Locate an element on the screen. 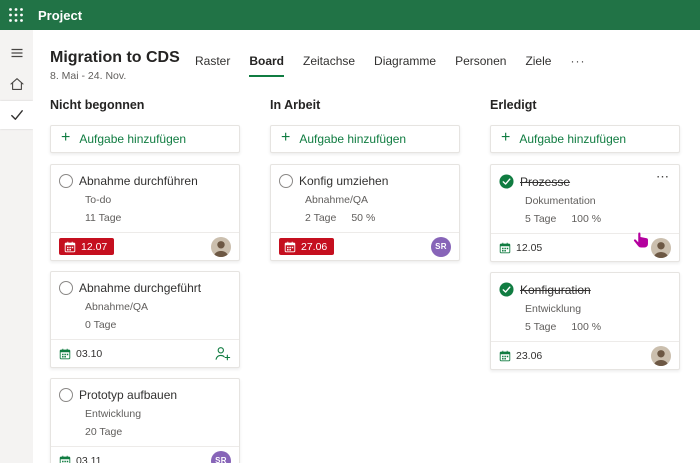 This screenshot has height=463, width=700. task-card-body: Prozesse Dokumentation 5 Tage 100 % is located at coordinates (585, 199).